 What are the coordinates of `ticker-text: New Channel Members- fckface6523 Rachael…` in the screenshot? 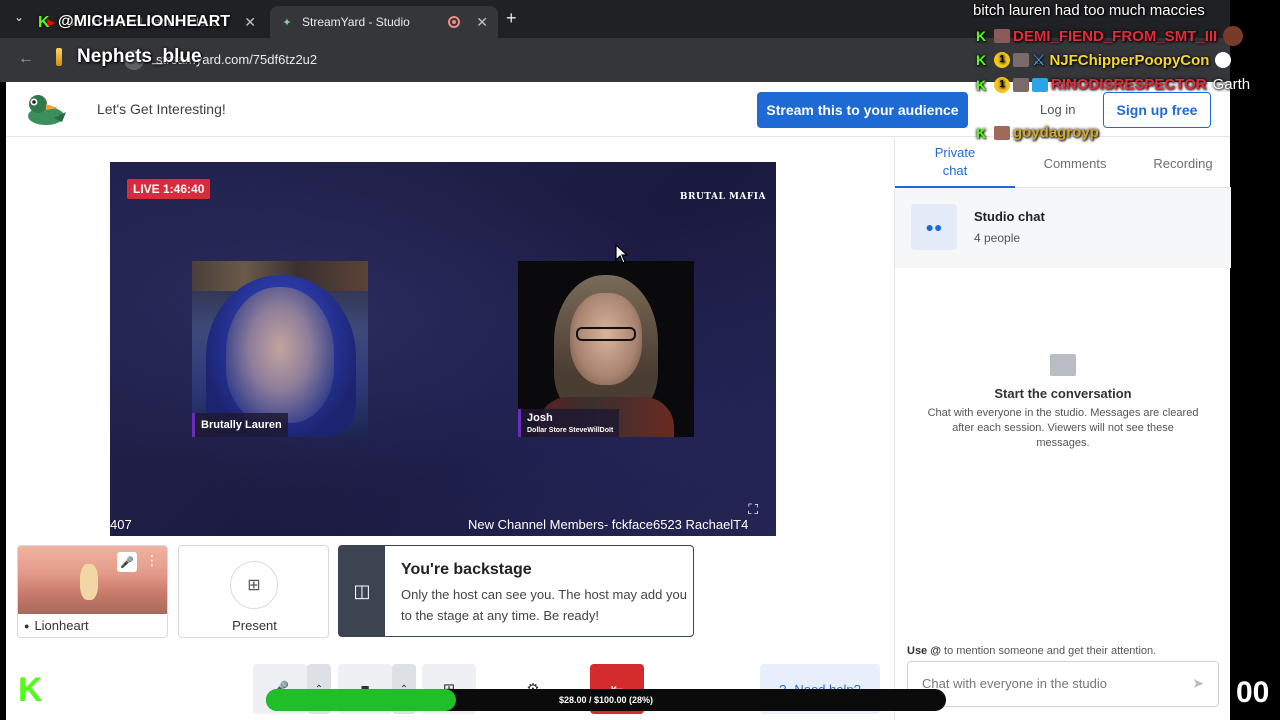 It's located at (608, 524).